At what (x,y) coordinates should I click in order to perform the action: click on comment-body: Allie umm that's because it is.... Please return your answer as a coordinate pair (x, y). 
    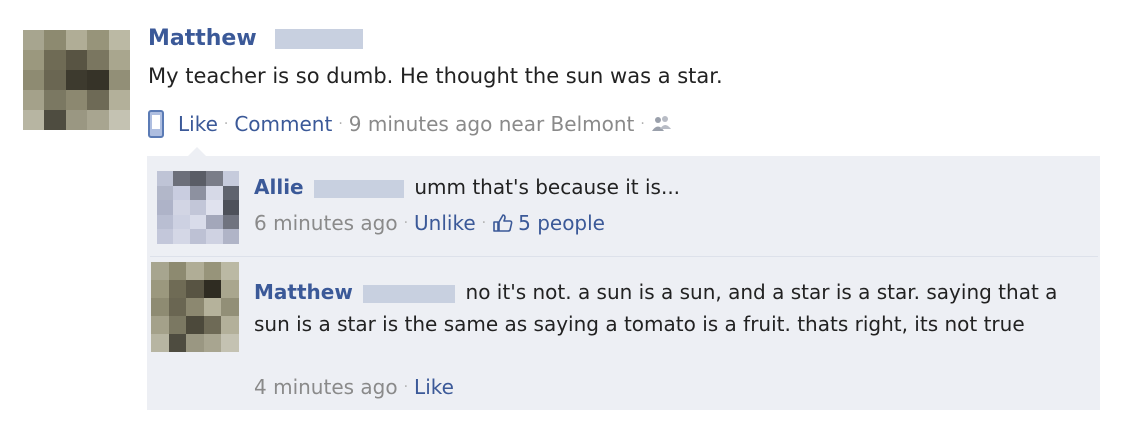
    Looking at the image, I should click on (467, 187).